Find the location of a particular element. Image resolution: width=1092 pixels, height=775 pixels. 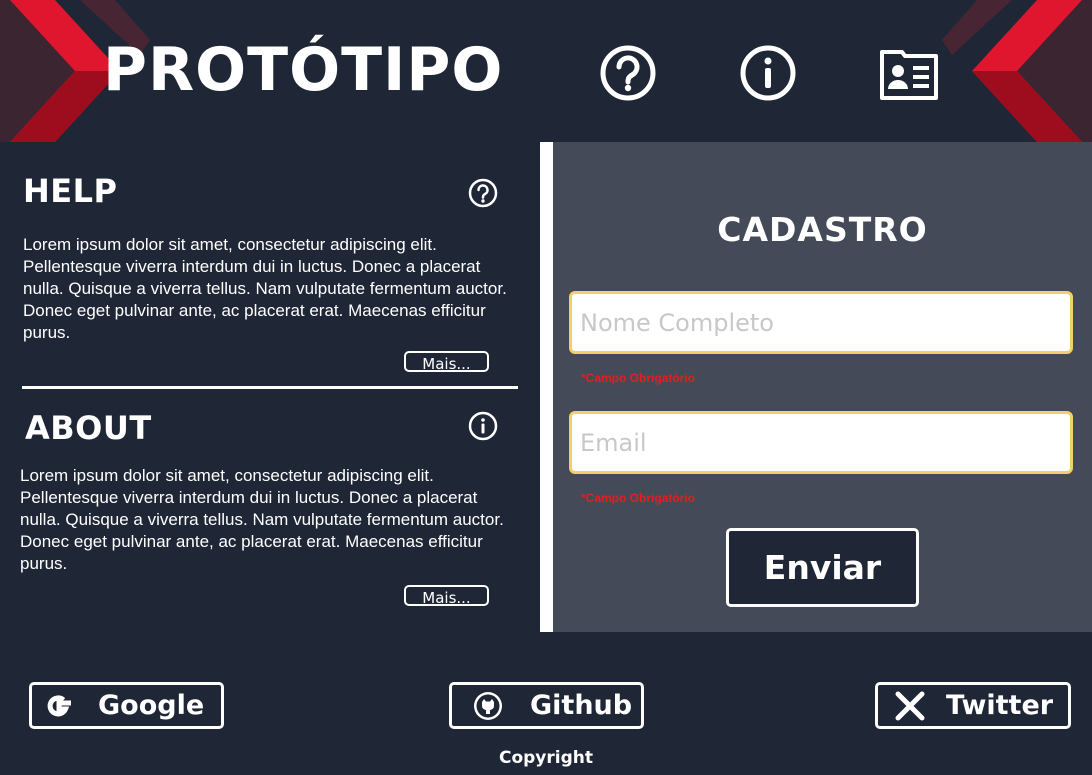

twitter-label: Twitter is located at coordinates (1000, 705).